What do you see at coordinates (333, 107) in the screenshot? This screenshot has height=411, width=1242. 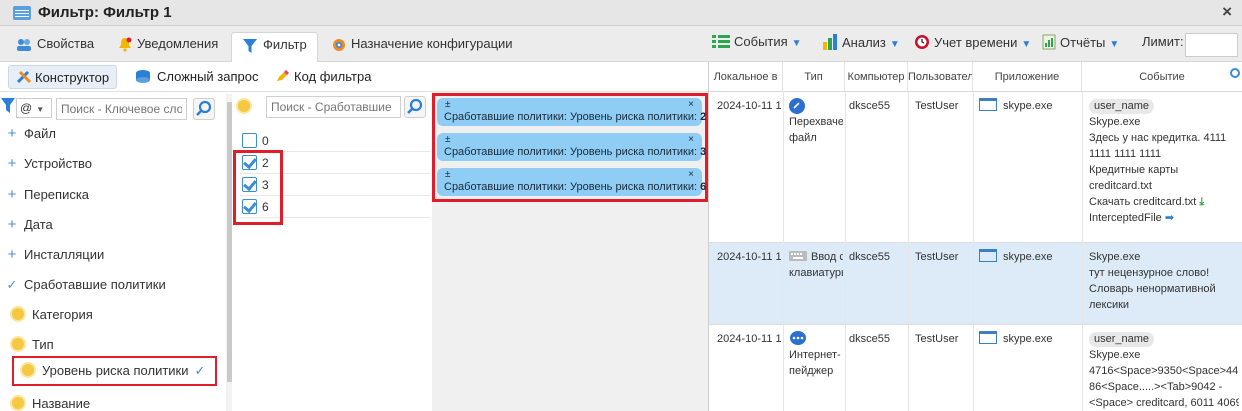 I see `values-search-input` at bounding box center [333, 107].